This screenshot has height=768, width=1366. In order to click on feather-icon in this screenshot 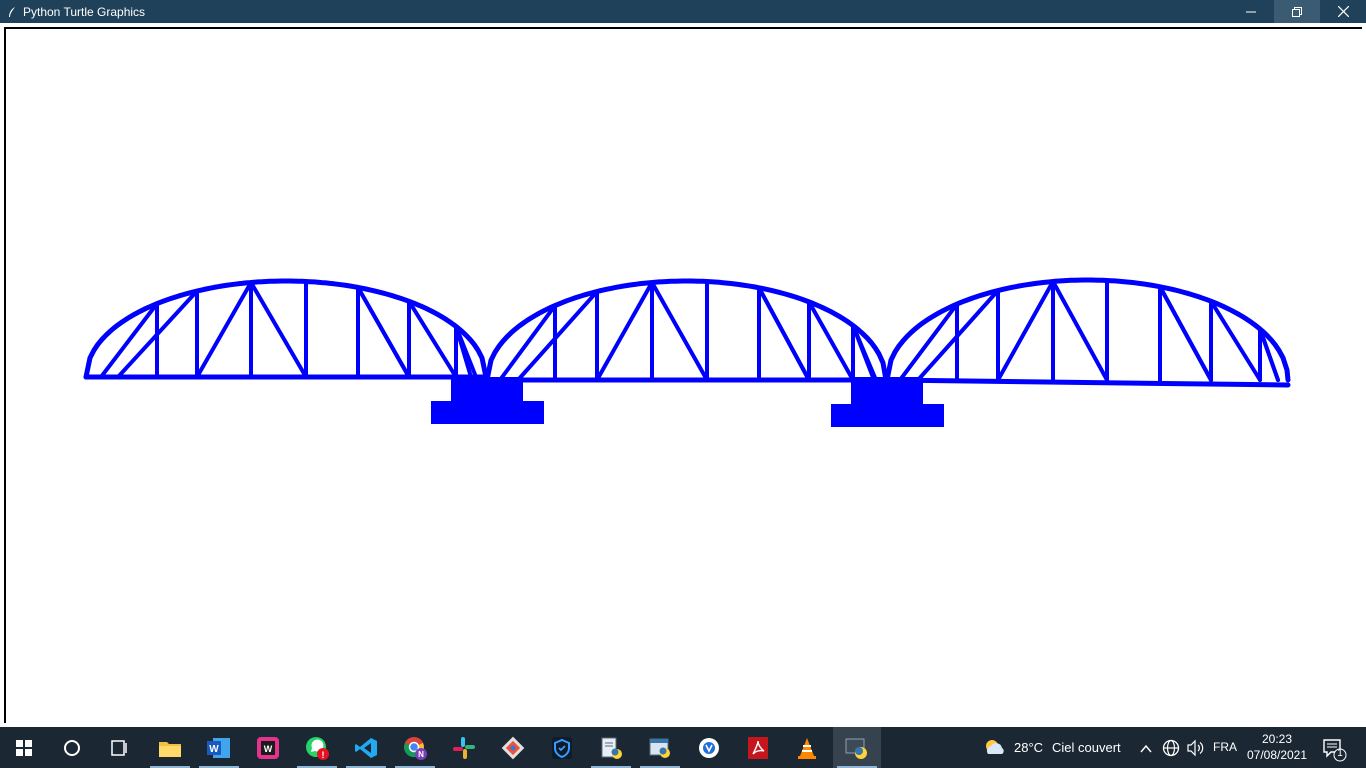, I will do `click(12, 12)`.